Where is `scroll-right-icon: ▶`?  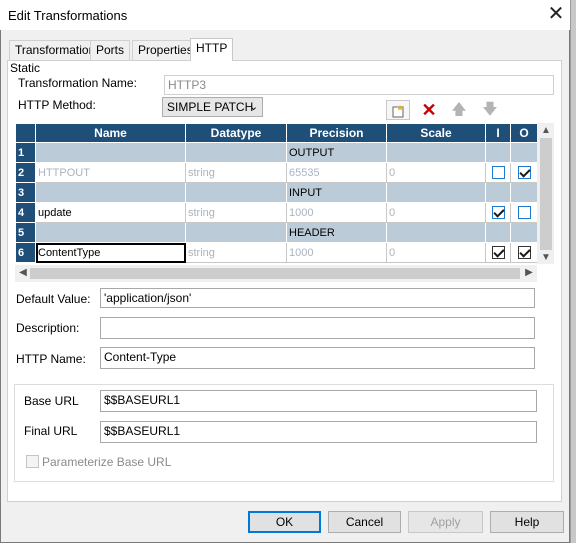
scroll-right-icon: ▶ is located at coordinates (529, 273).